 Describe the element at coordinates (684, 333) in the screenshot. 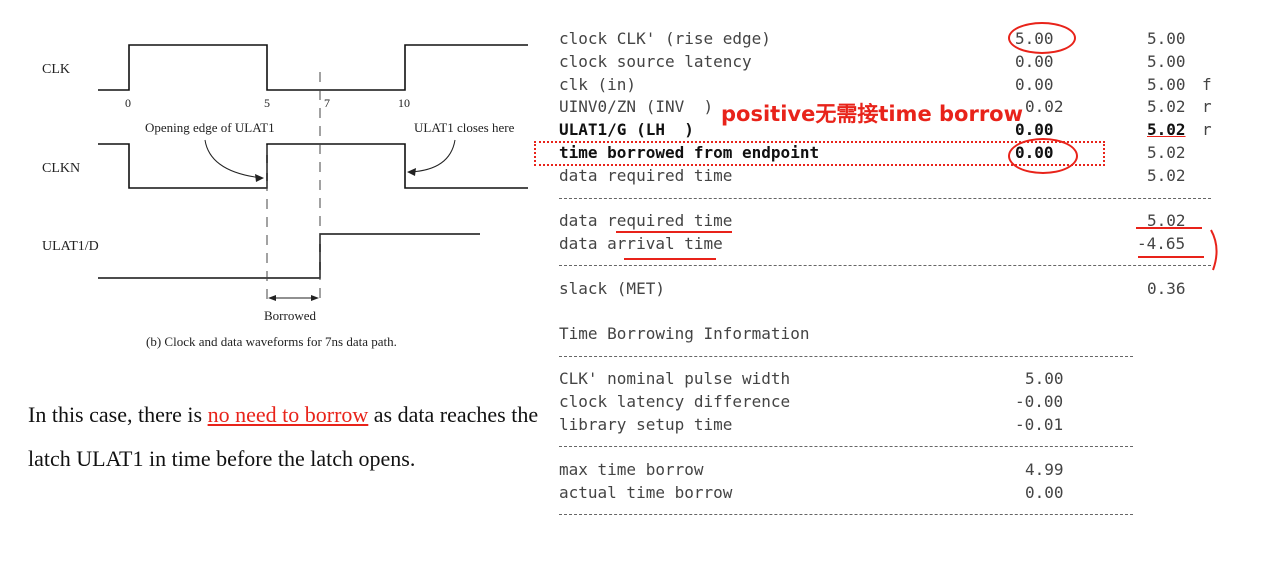

I see `tb-title: Time Borrowing Information` at that location.